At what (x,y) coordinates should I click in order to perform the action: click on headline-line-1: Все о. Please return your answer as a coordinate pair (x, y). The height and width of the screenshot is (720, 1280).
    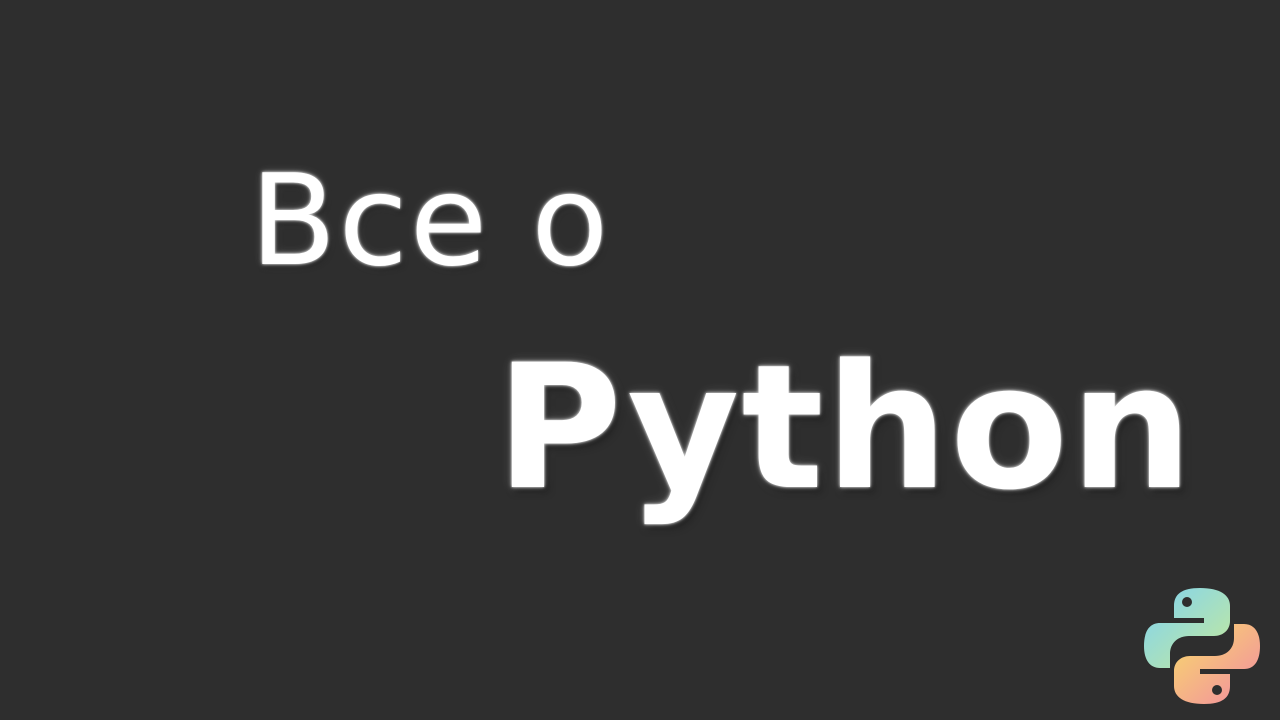
    Looking at the image, I should click on (430, 220).